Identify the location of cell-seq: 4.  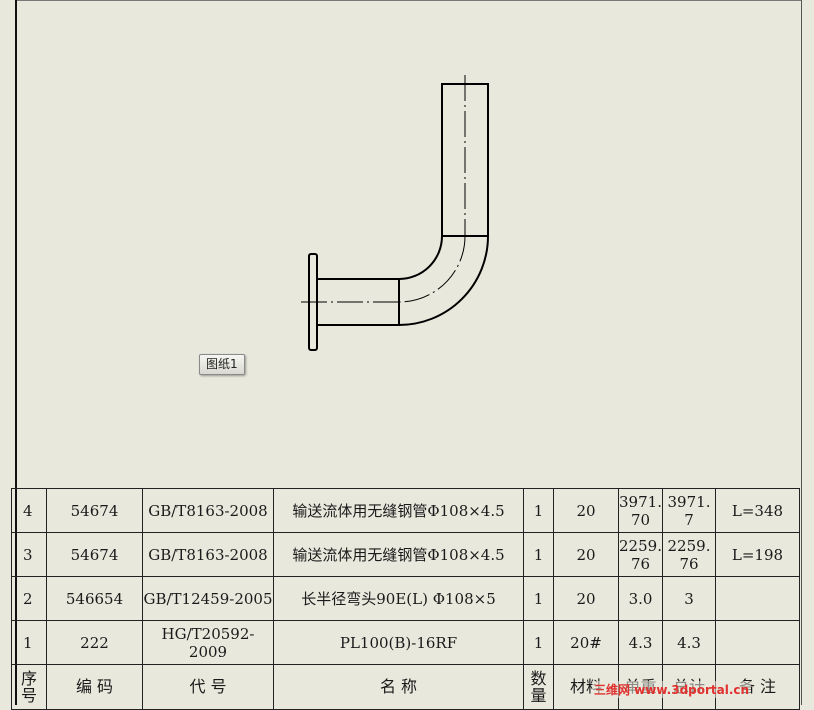
(29, 510).